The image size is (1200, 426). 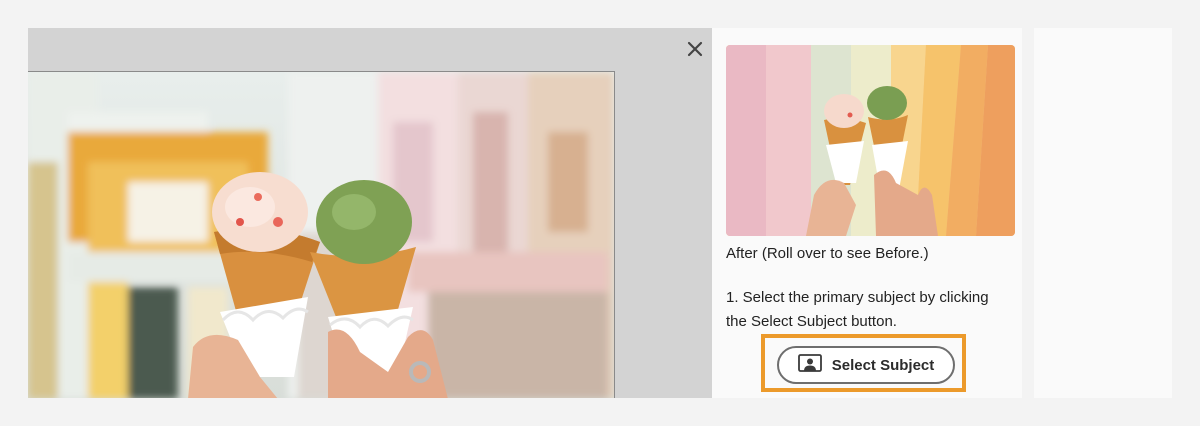 I want to click on after-thumbnail, so click(x=870, y=140).